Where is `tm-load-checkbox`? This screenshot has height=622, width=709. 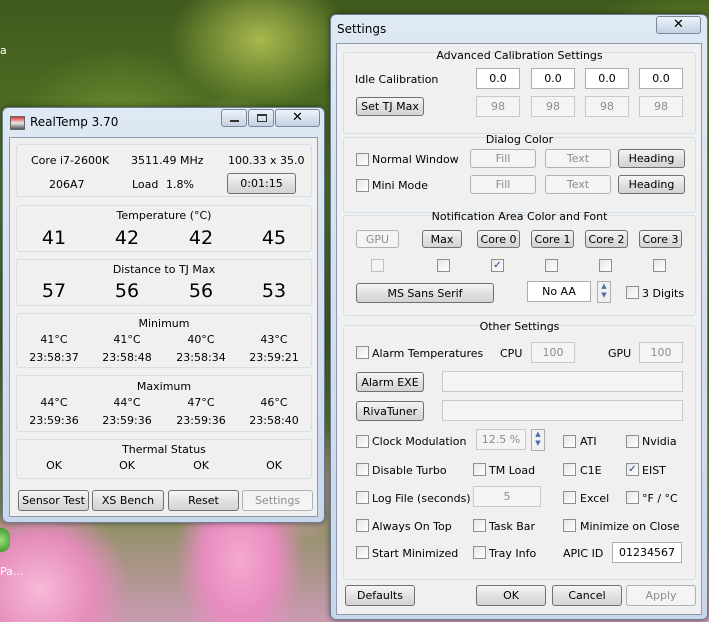 tm-load-checkbox is located at coordinates (479, 469).